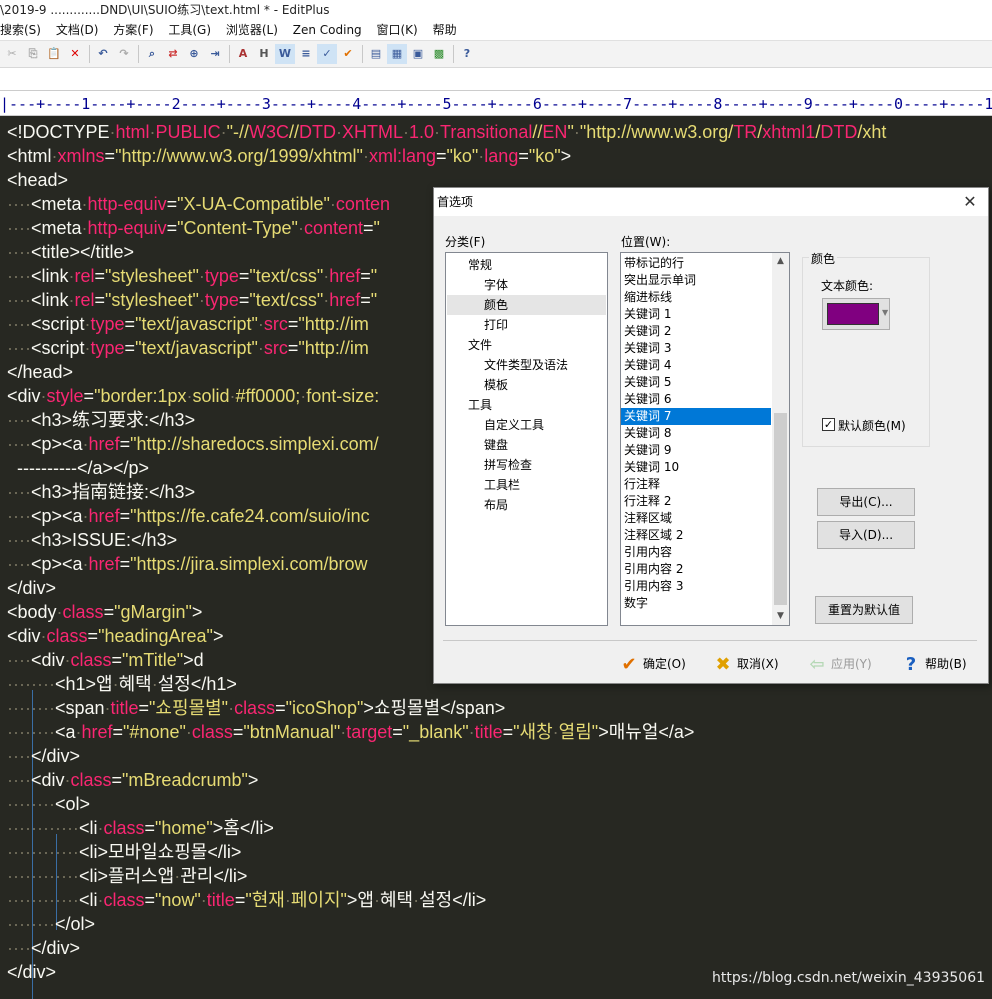 This screenshot has width=992, height=999. Describe the element at coordinates (856, 314) in the screenshot. I see `text-color-picker: ▼` at that location.